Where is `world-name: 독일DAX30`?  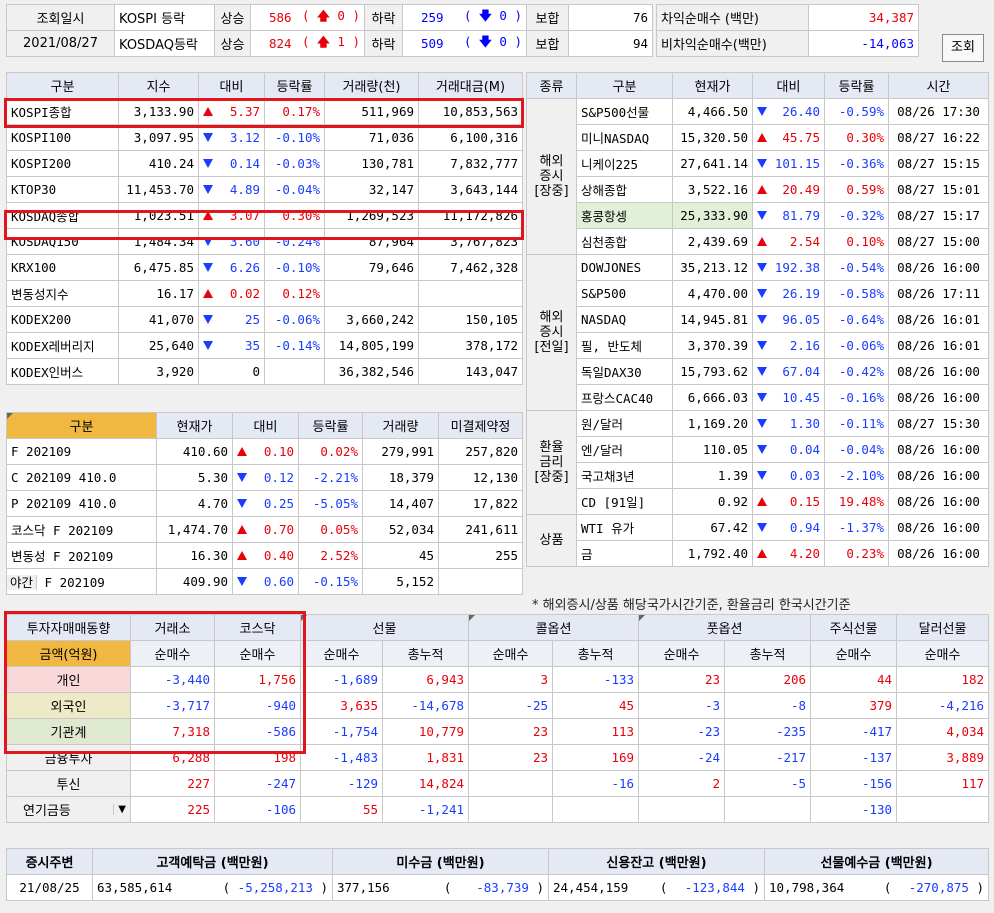 world-name: 독일DAX30 is located at coordinates (624, 371).